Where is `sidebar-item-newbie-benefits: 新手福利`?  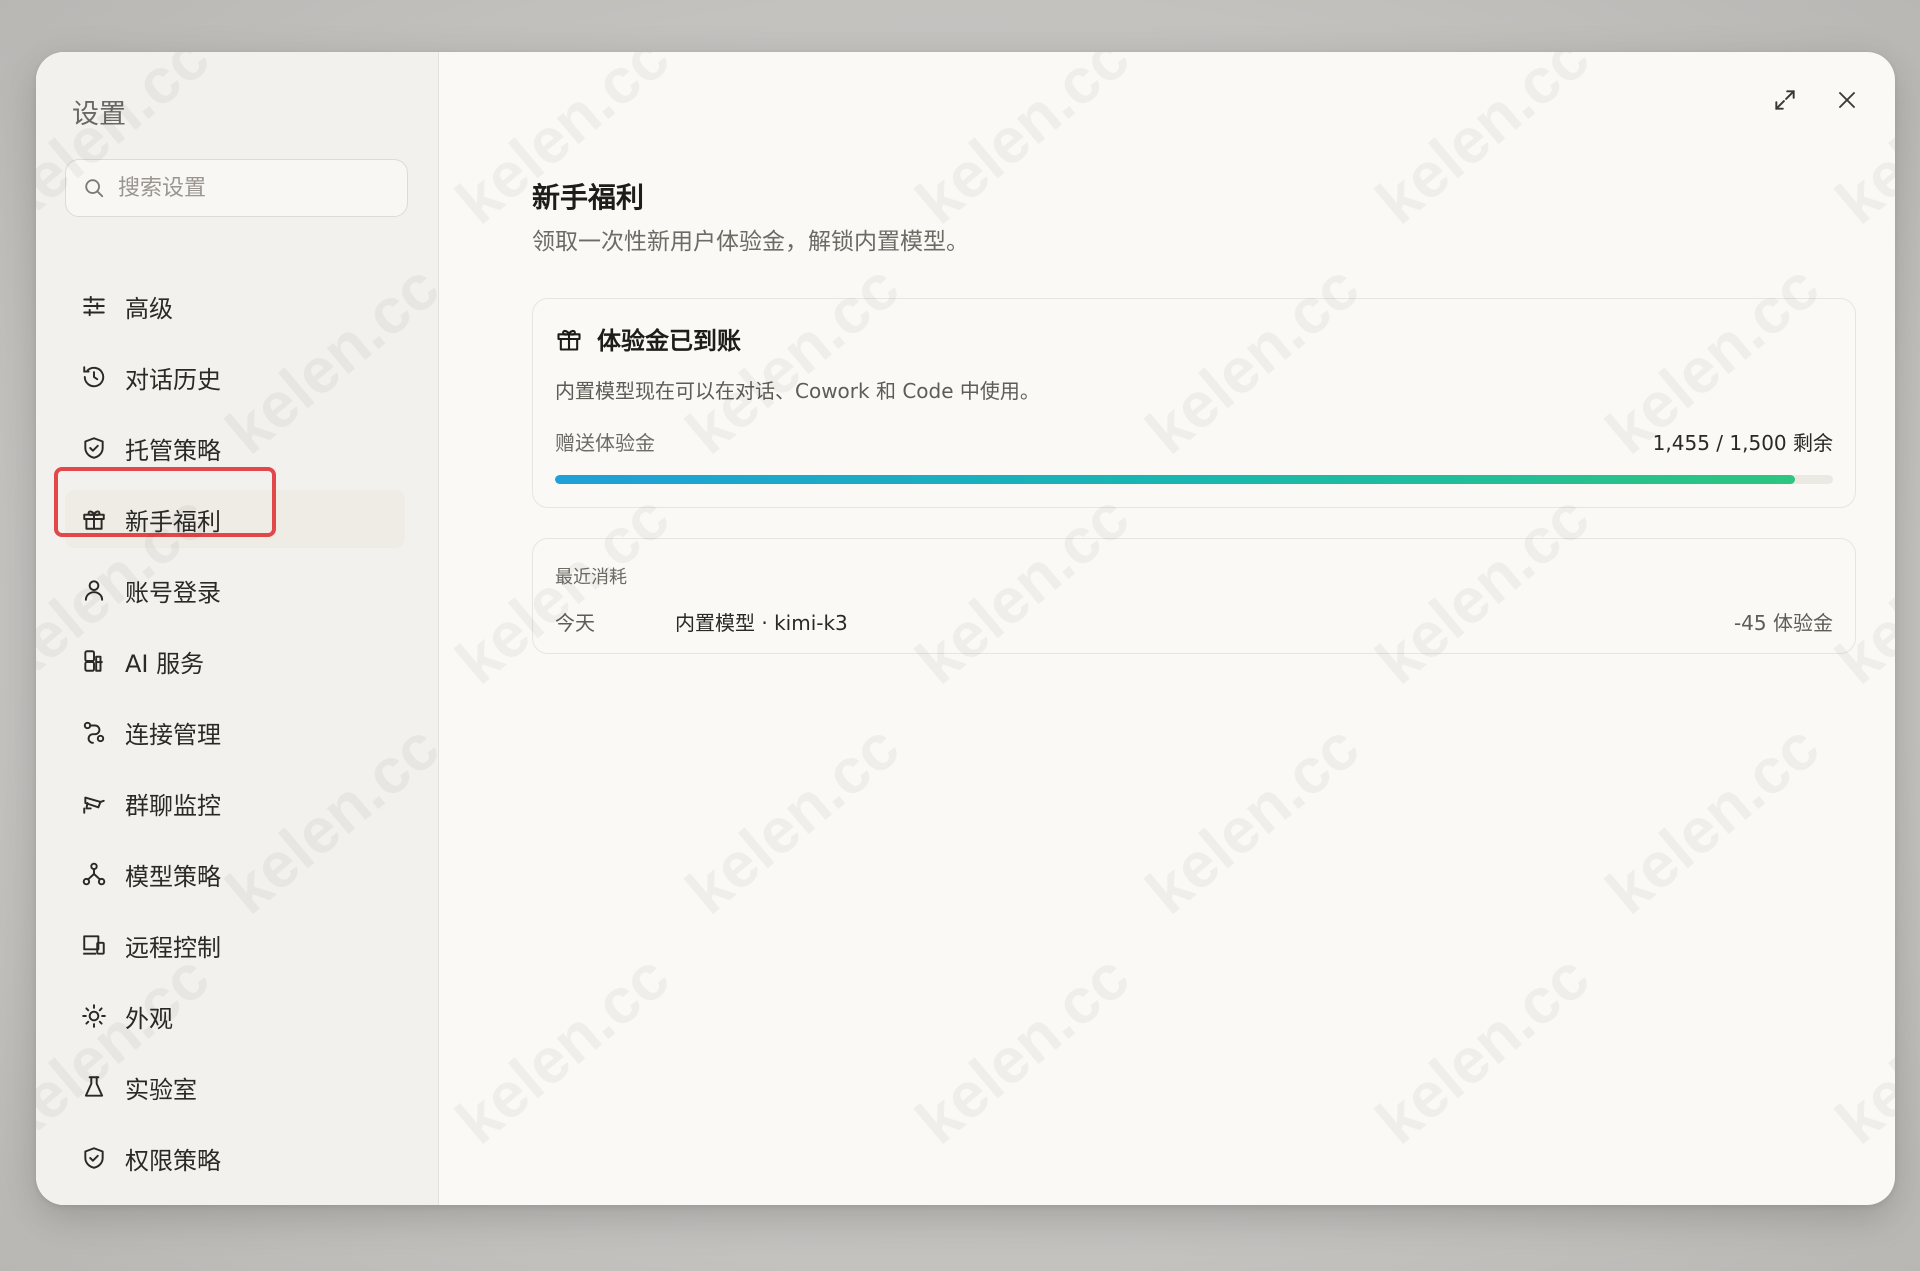
sidebar-item-newbie-benefits: 新手福利 is located at coordinates (235, 519).